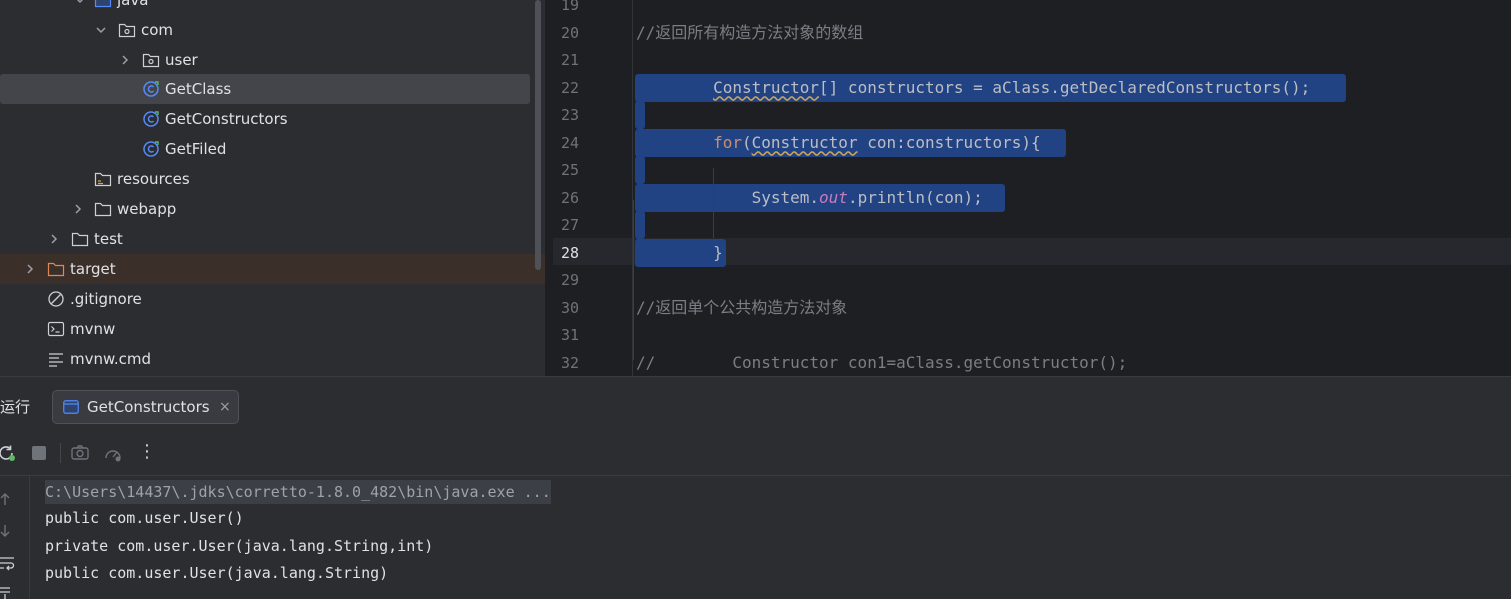 Image resolution: width=1511 pixels, height=599 pixels. Describe the element at coordinates (569, 115) in the screenshot. I see `line-number: 23` at that location.